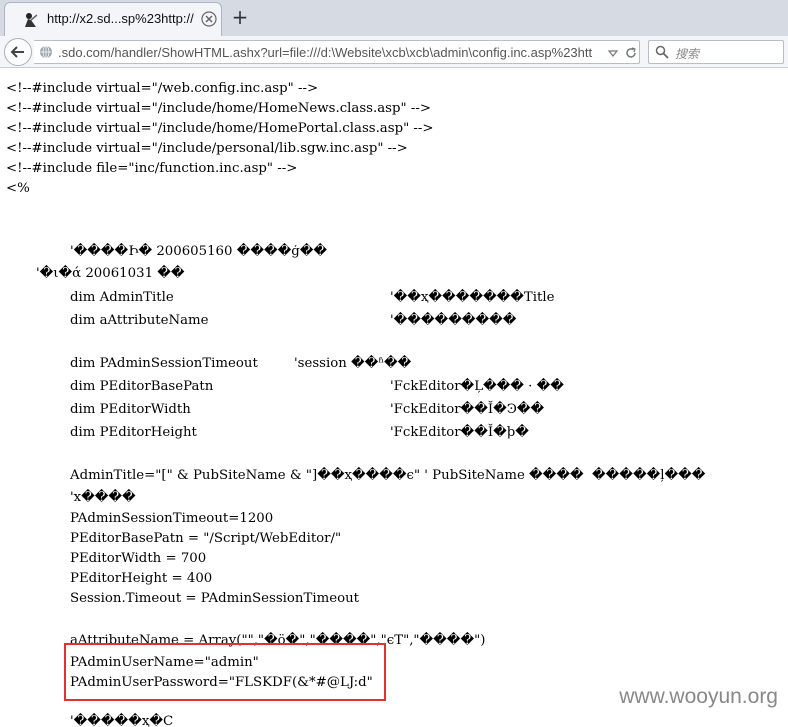 This screenshot has width=788, height=727. I want to click on search-placeholder: 搜索, so click(687, 54).